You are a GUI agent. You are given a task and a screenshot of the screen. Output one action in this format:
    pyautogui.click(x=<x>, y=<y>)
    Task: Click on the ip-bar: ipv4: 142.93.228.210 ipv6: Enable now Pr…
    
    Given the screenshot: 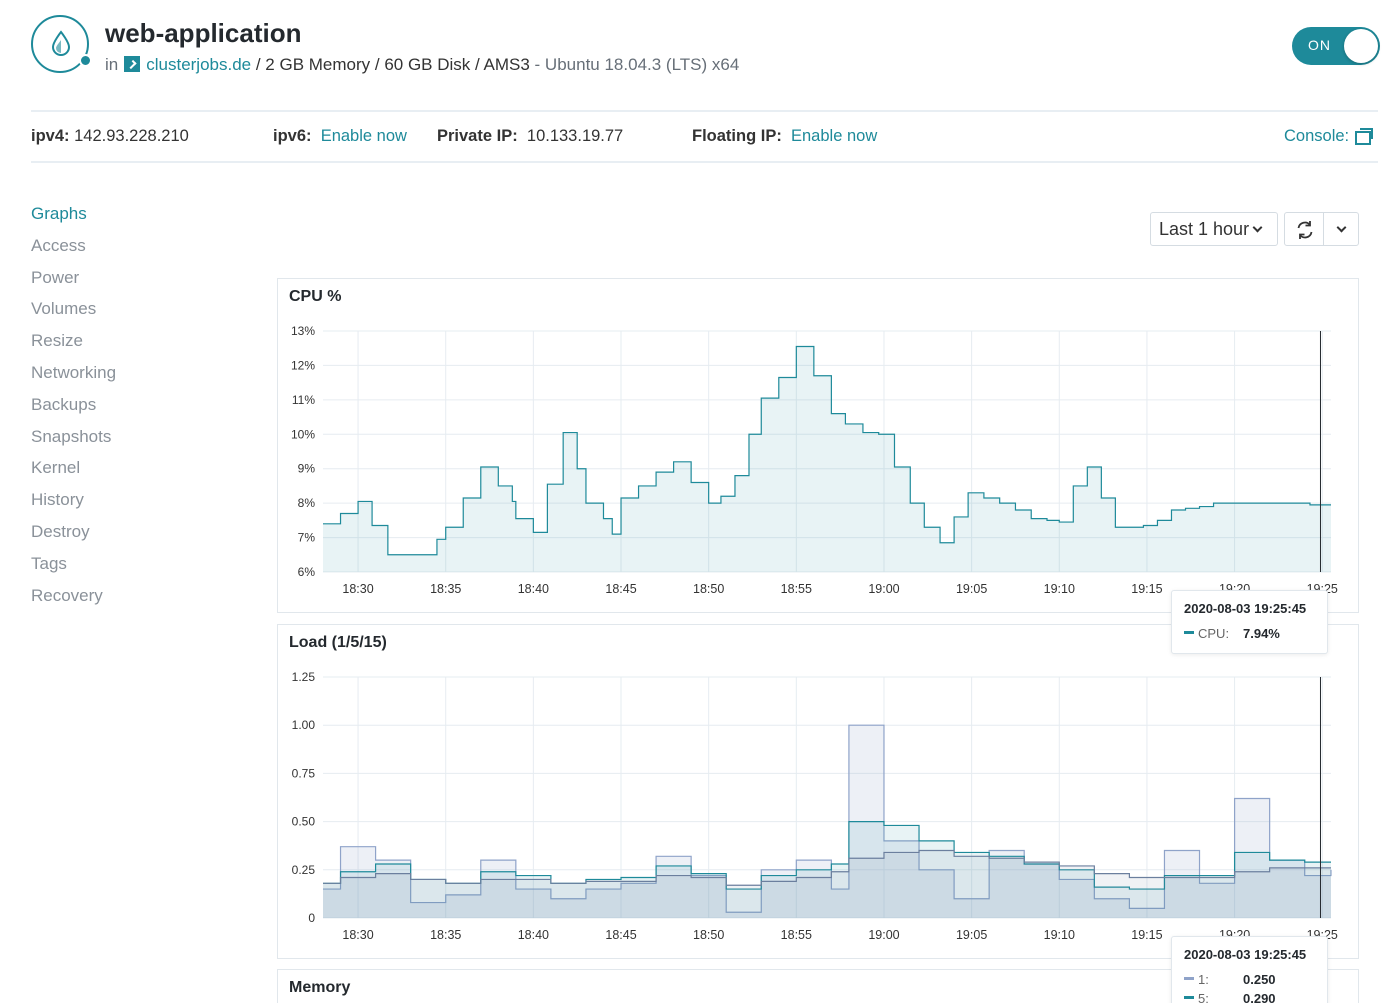 What is the action you would take?
    pyautogui.click(x=700, y=138)
    